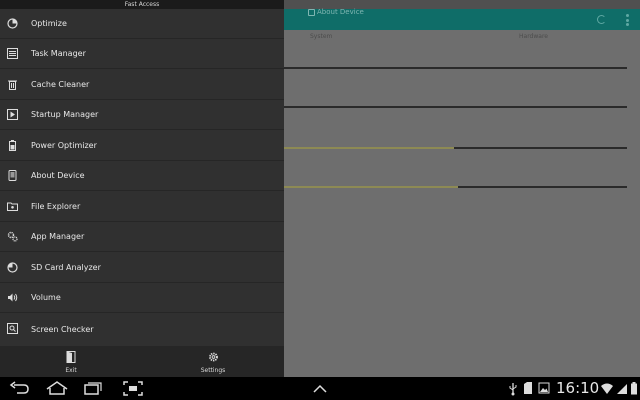  Describe the element at coordinates (371, 187) in the screenshot. I see `usage-bar-4-fill` at that location.